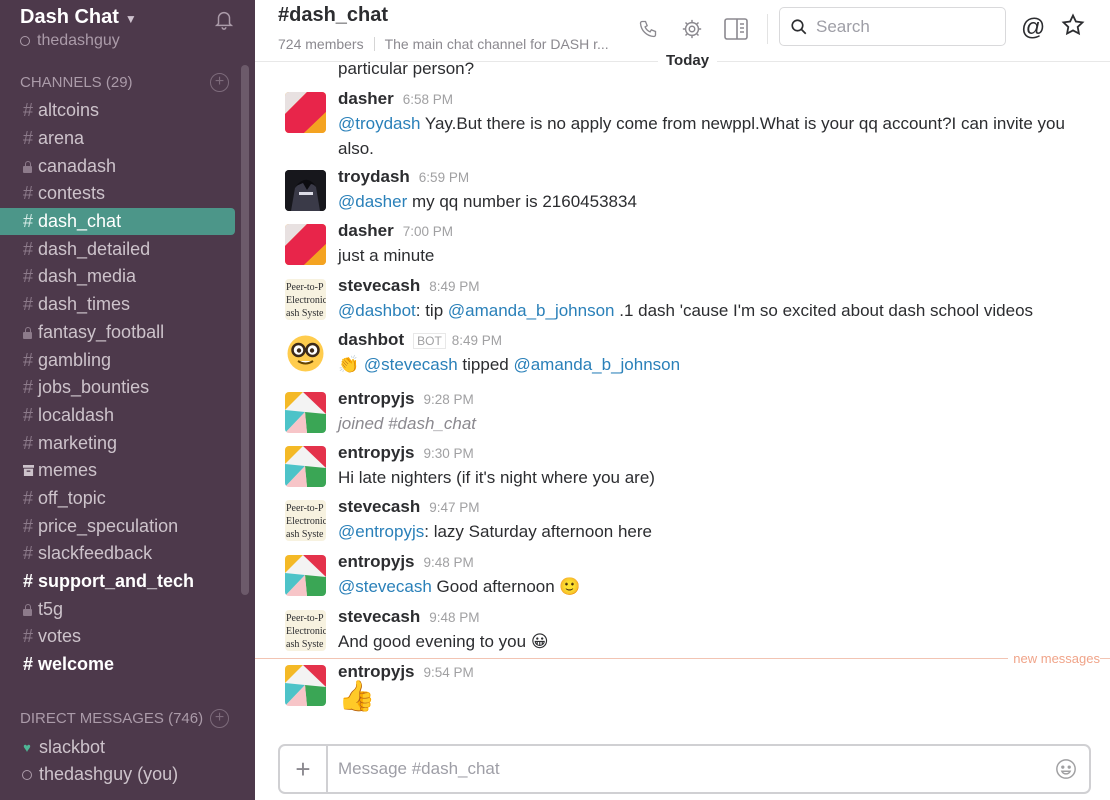 This screenshot has height=800, width=1110. Describe the element at coordinates (708, 697) in the screenshot. I see `message-text: 👍` at that location.